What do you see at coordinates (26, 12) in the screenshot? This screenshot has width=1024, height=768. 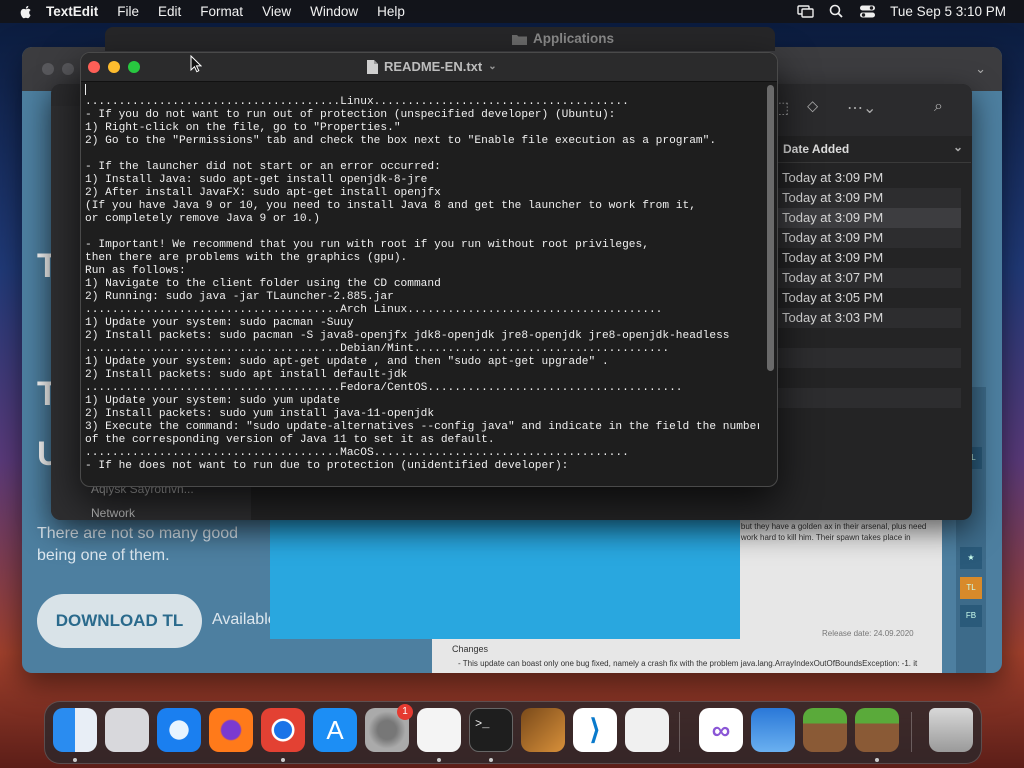 I see `apple-menu-icon` at bounding box center [26, 12].